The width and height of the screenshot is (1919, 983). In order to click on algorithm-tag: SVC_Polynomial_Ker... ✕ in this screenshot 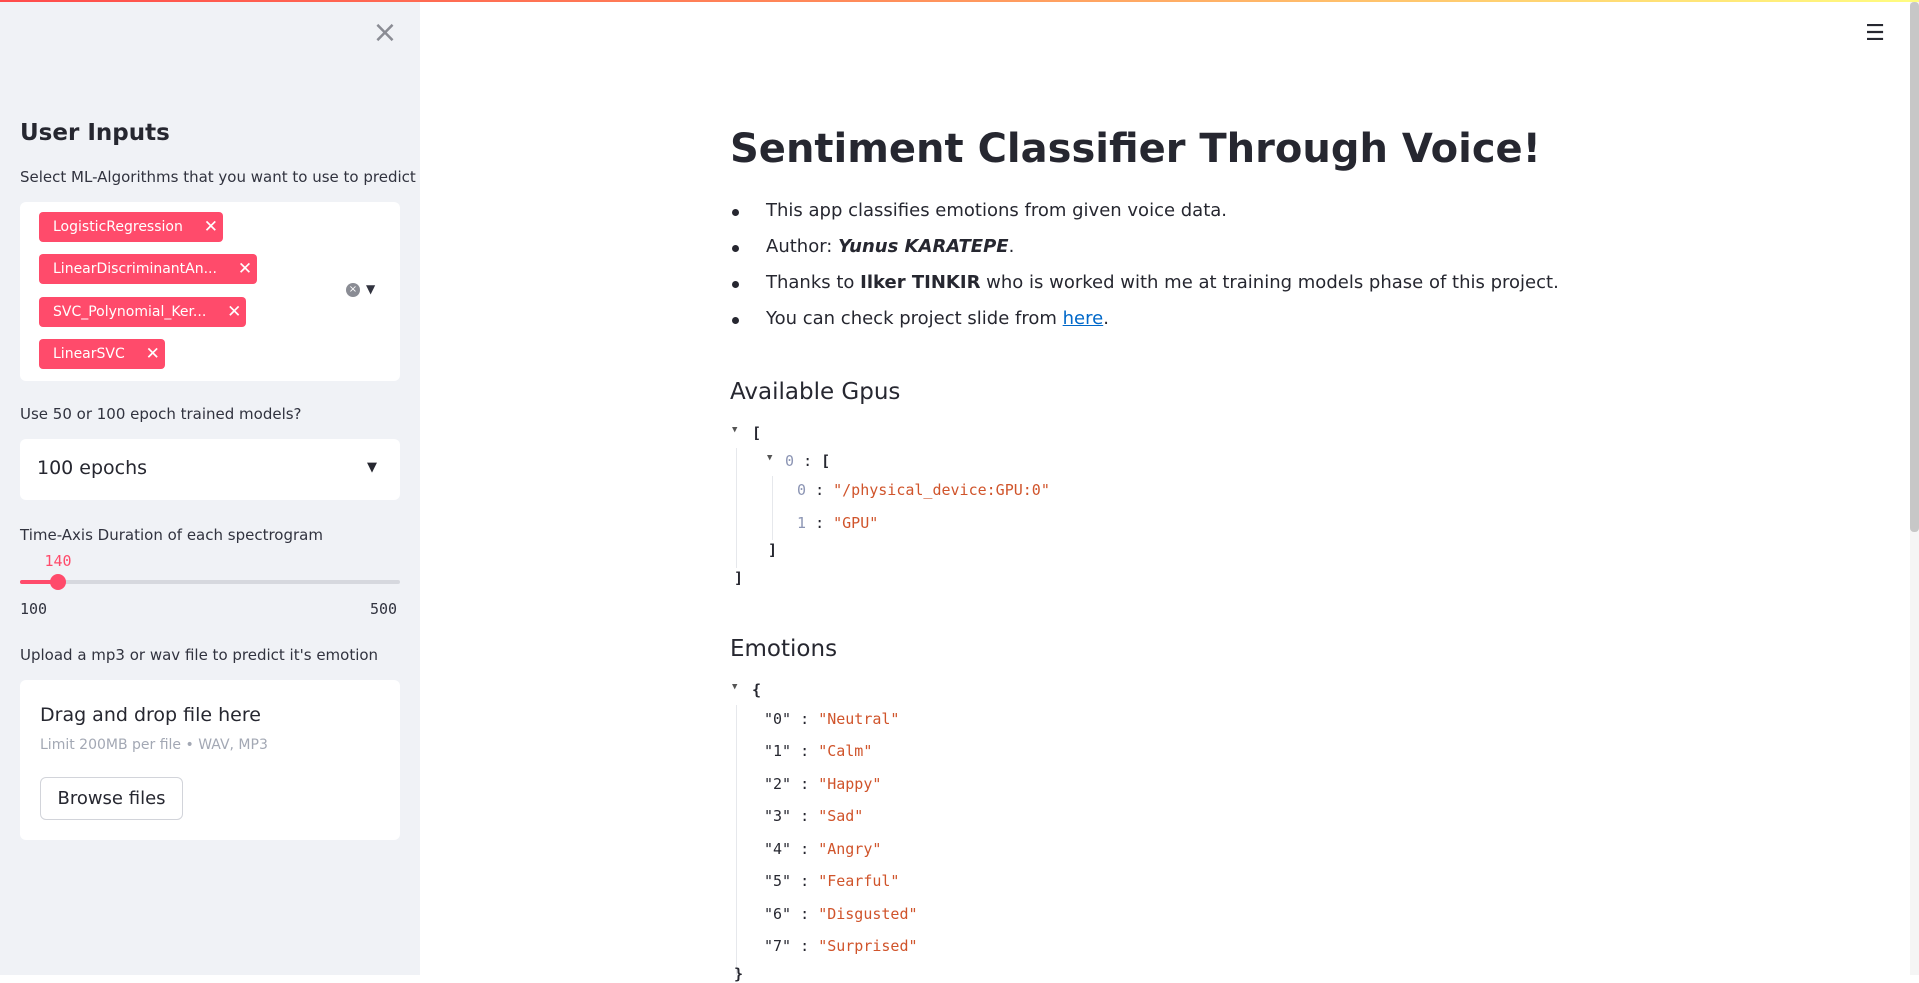, I will do `click(143, 312)`.